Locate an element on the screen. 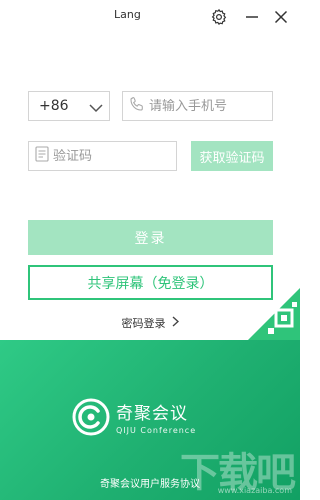  close-icon is located at coordinates (281, 17).